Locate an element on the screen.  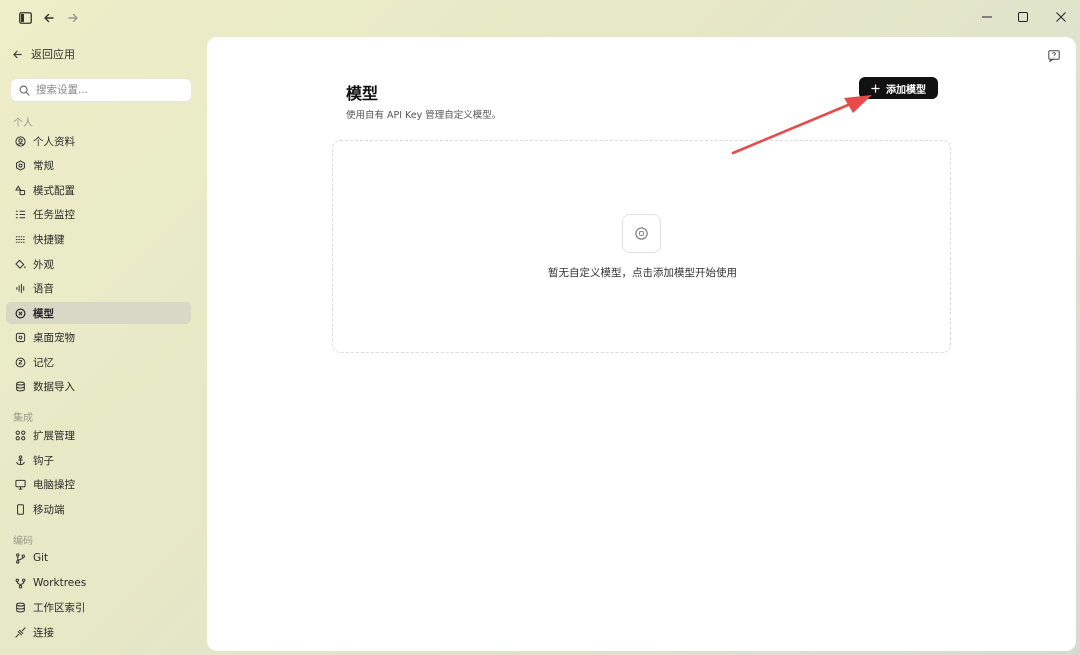
monitor-icon is located at coordinates (20, 484).